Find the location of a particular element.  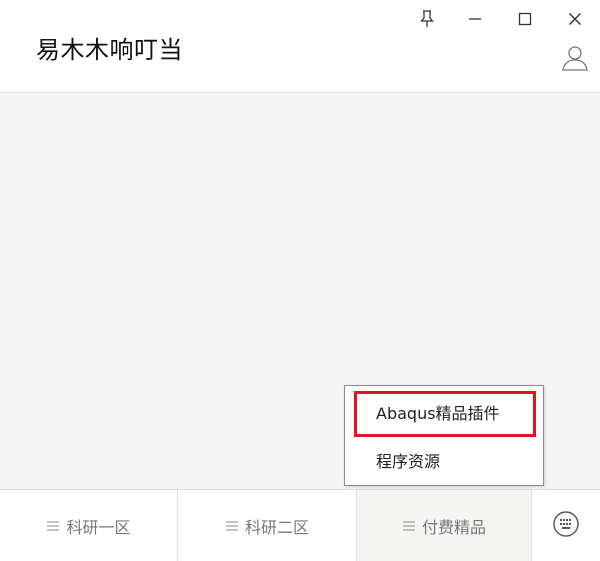

bottom-tab-bar: 科研一区 科研二区 付费精品 is located at coordinates (300, 525).